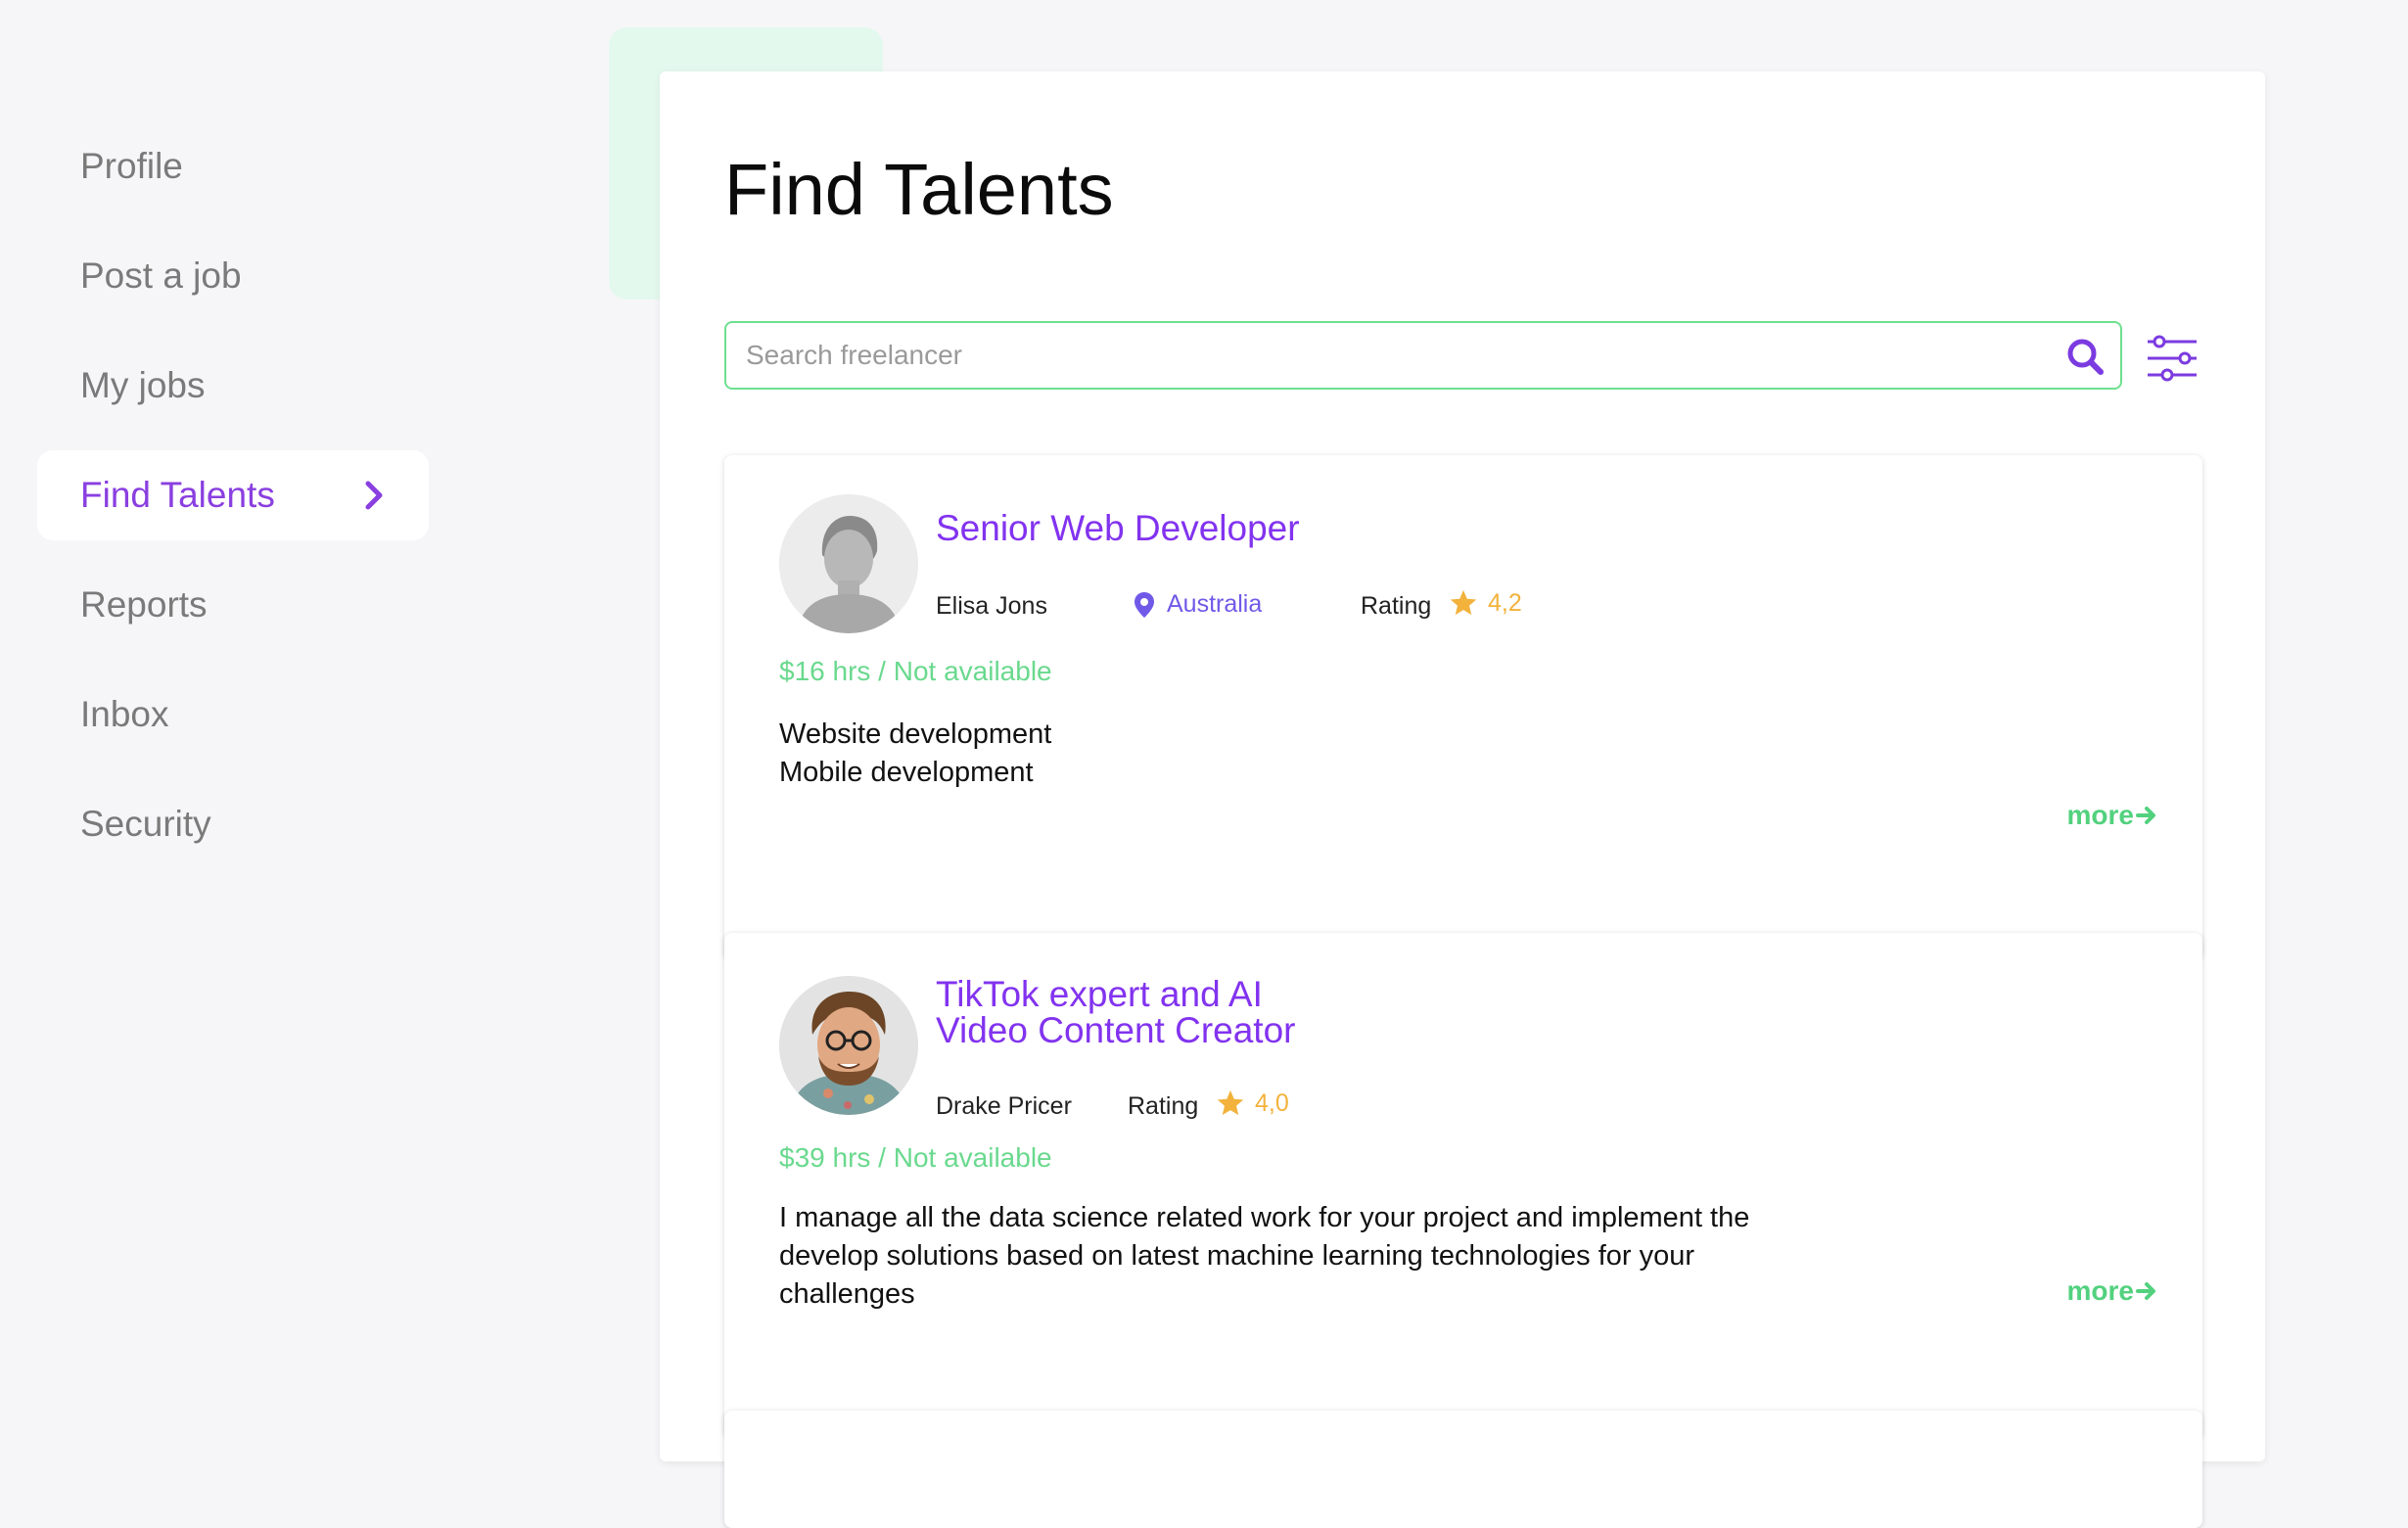  I want to click on rating-value: 4,2, so click(1505, 602).